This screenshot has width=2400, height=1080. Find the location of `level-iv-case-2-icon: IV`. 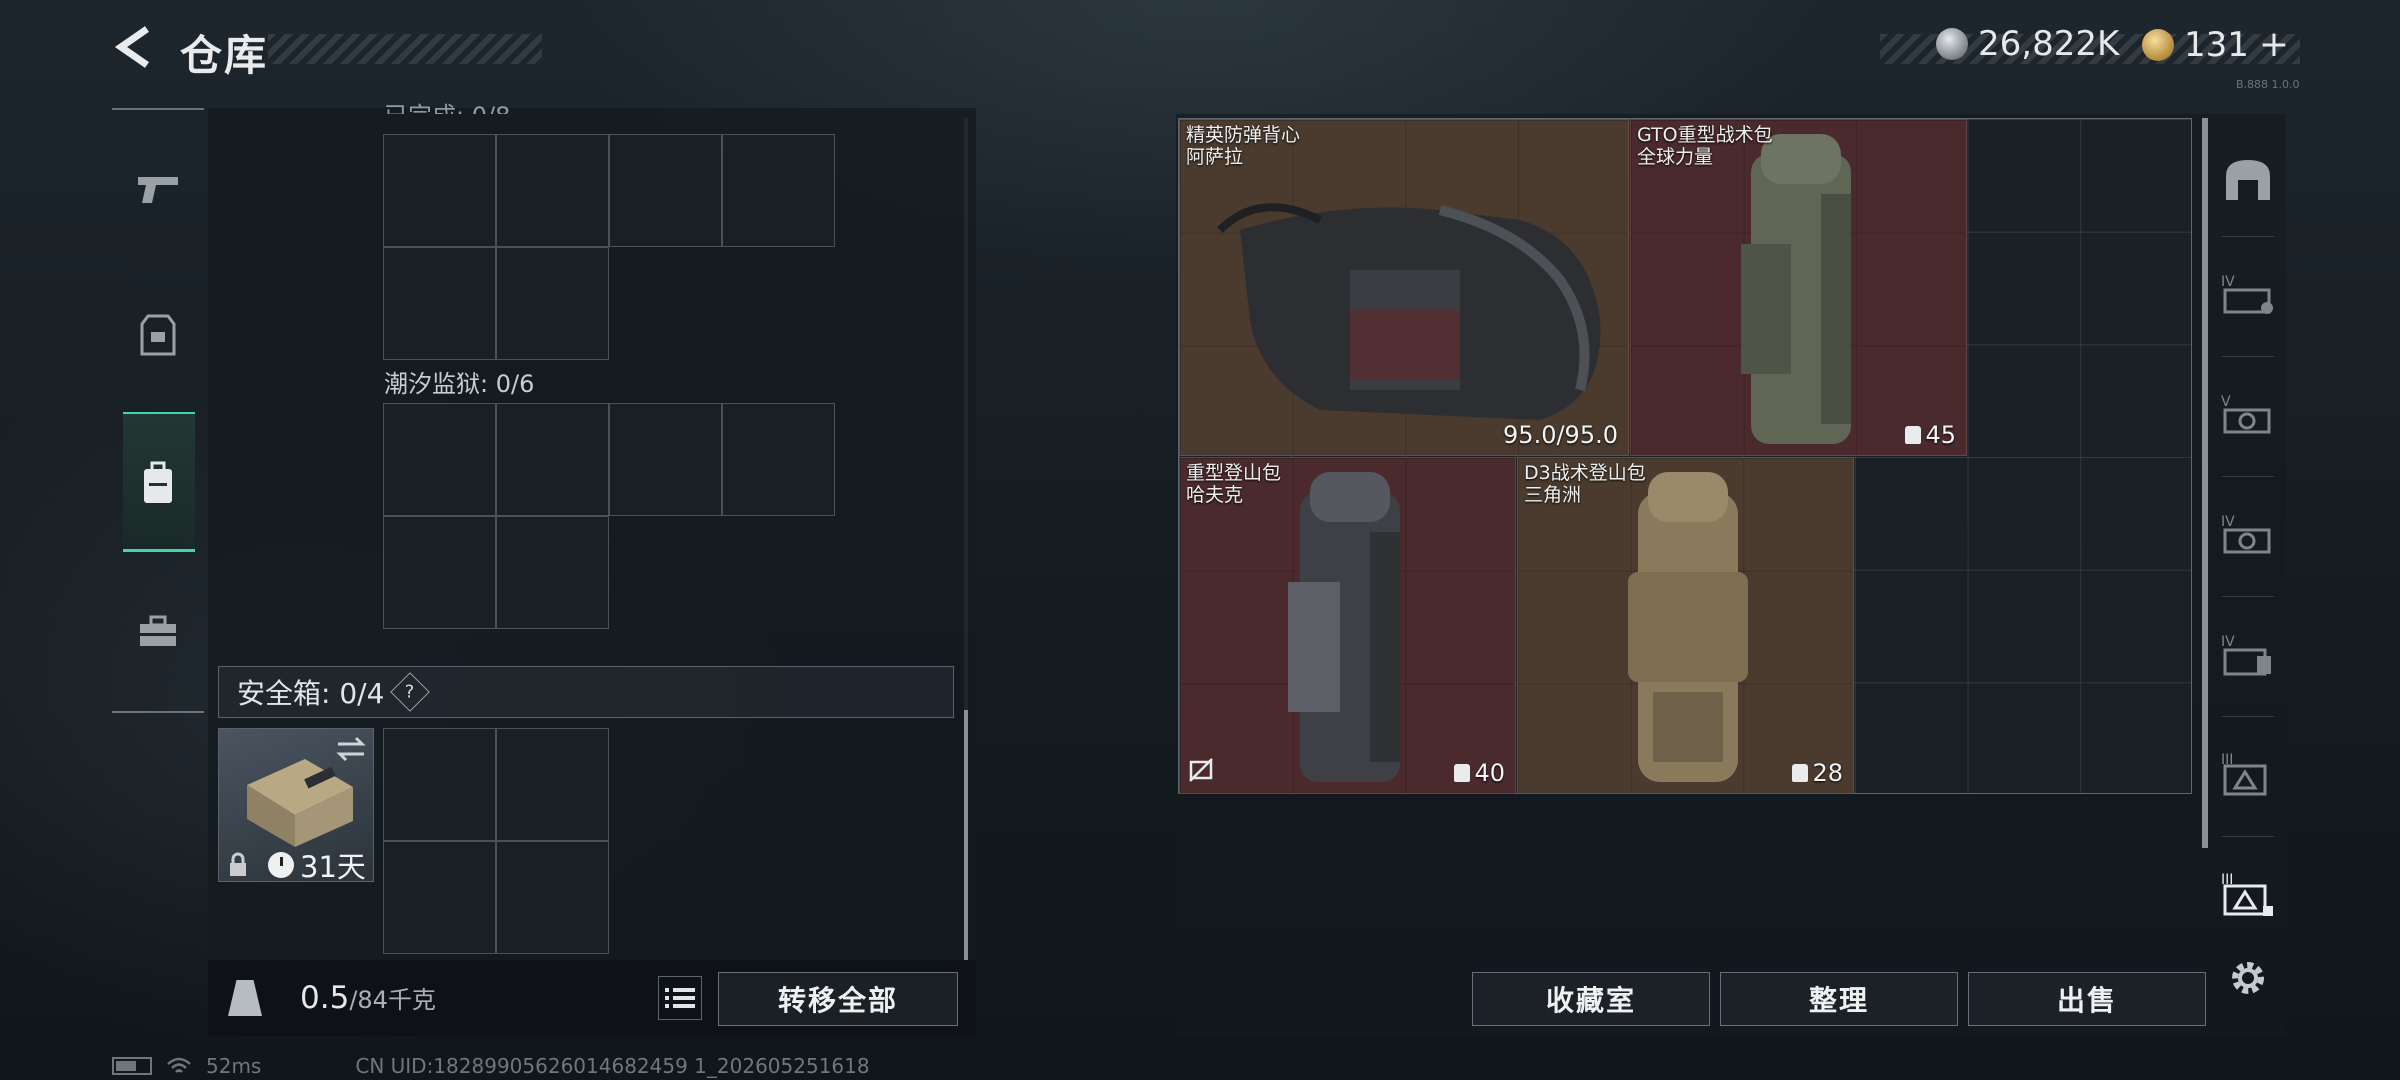

level-iv-case-2-icon: IV is located at coordinates (2246, 534).